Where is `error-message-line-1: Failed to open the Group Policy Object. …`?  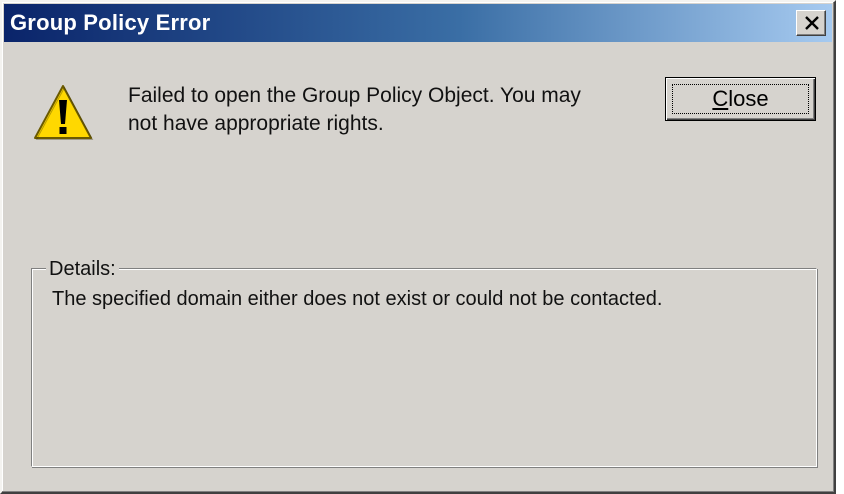
error-message-line-1: Failed to open the Group Policy Object. … is located at coordinates (354, 95).